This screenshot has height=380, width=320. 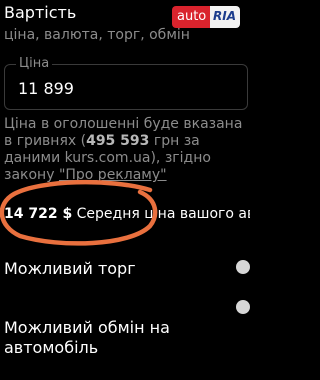 I want to click on hand-drawn-circle-annotation, so click(x=79, y=212).